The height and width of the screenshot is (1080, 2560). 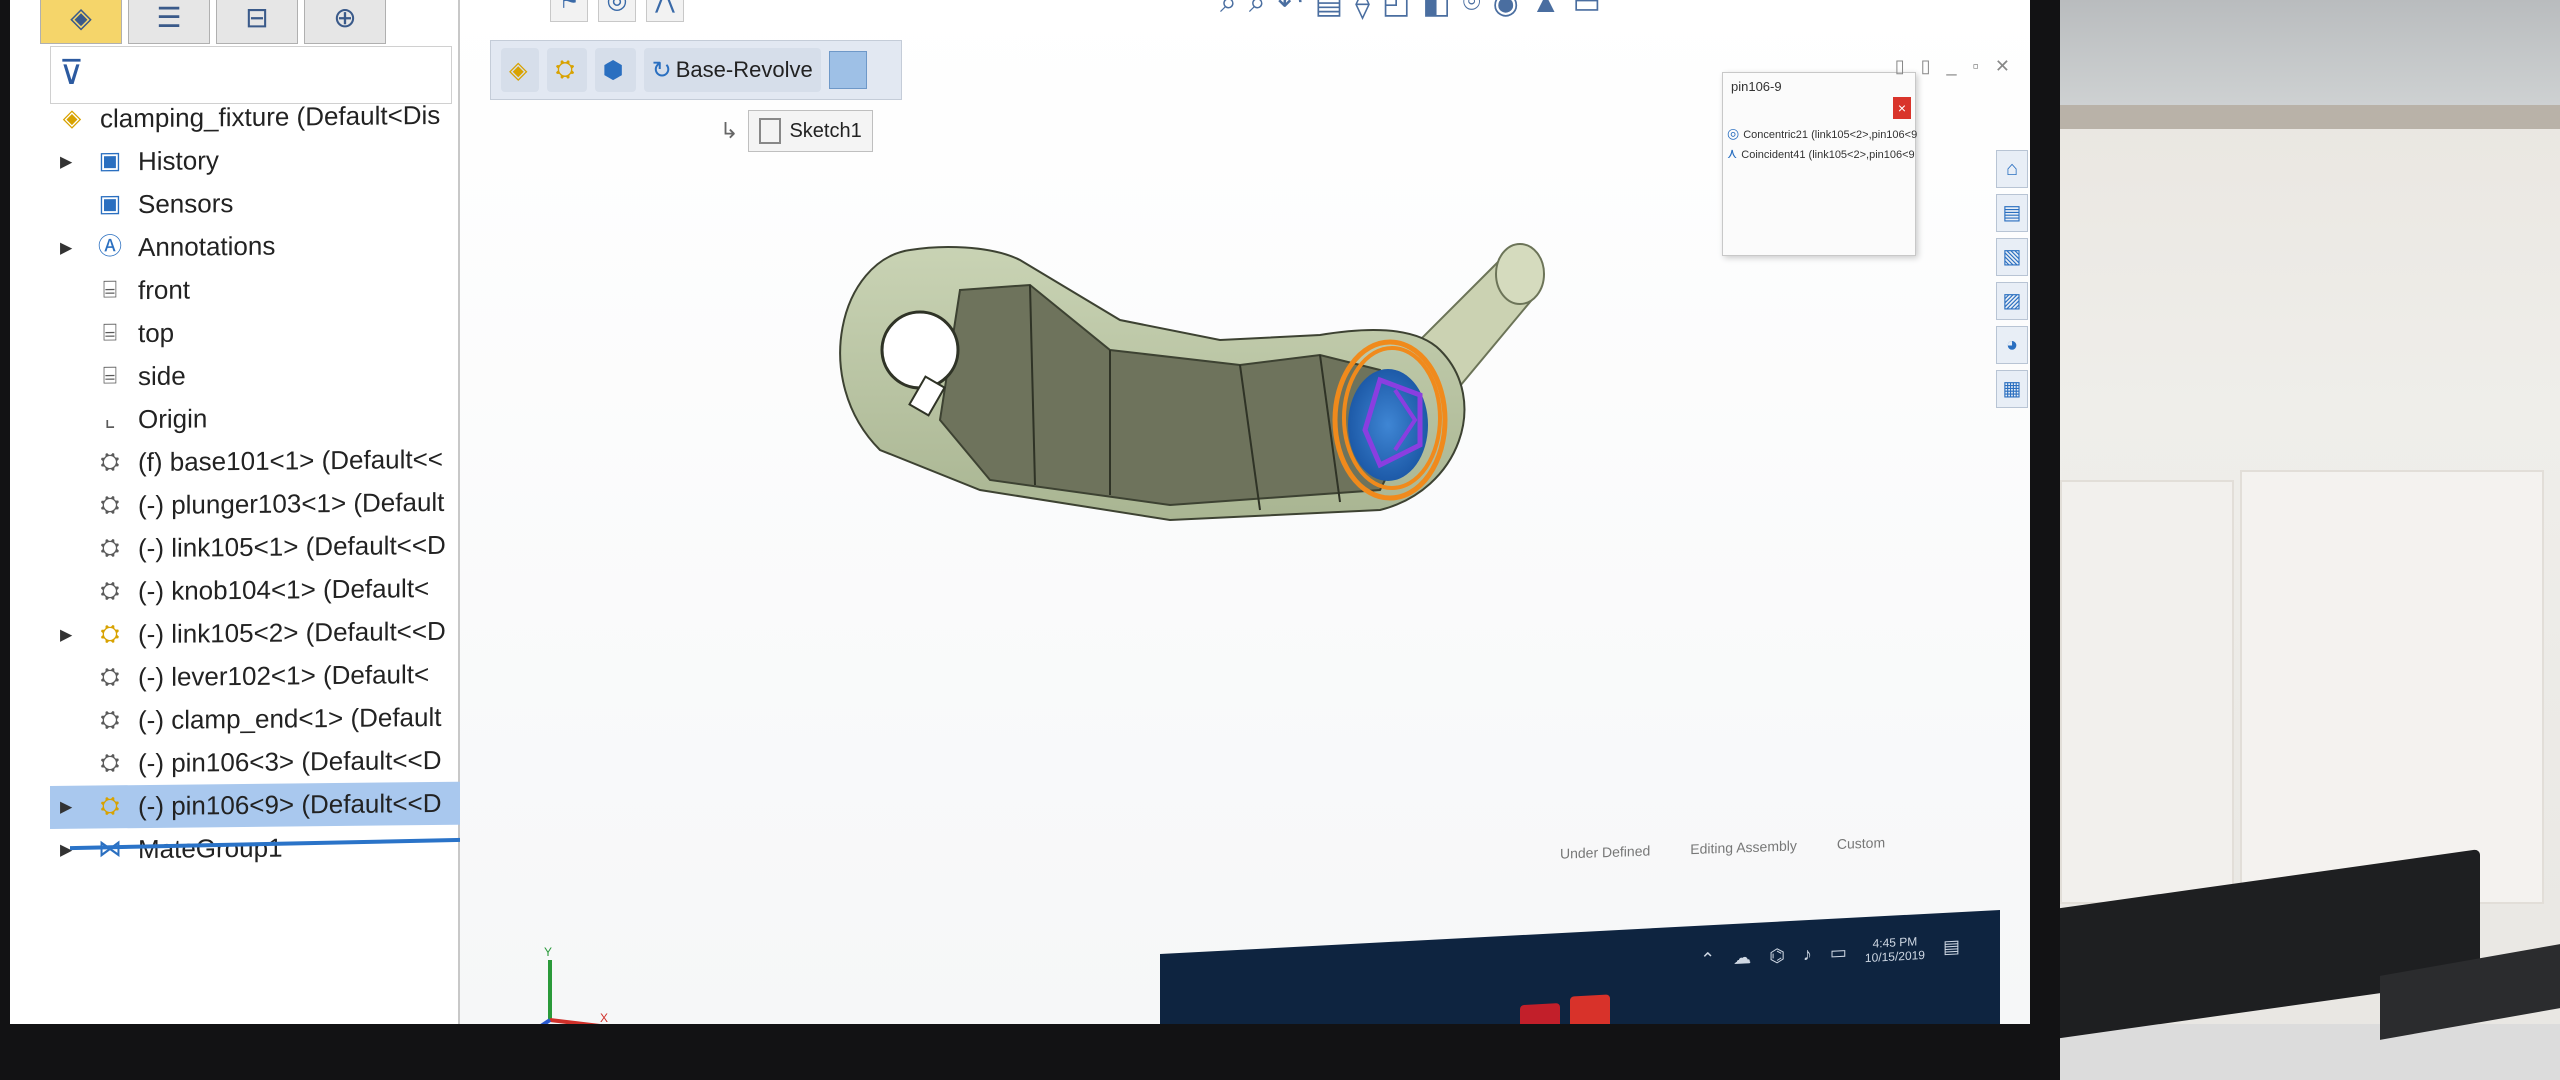 I want to click on breadcrumb-assembly: ◈, so click(x=520, y=70).